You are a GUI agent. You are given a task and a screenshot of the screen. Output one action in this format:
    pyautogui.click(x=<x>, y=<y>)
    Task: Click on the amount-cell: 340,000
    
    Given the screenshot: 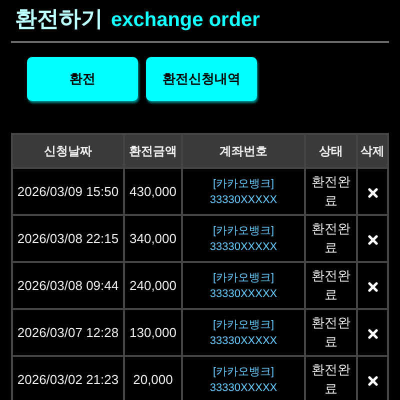 What is the action you would take?
    pyautogui.click(x=153, y=238)
    